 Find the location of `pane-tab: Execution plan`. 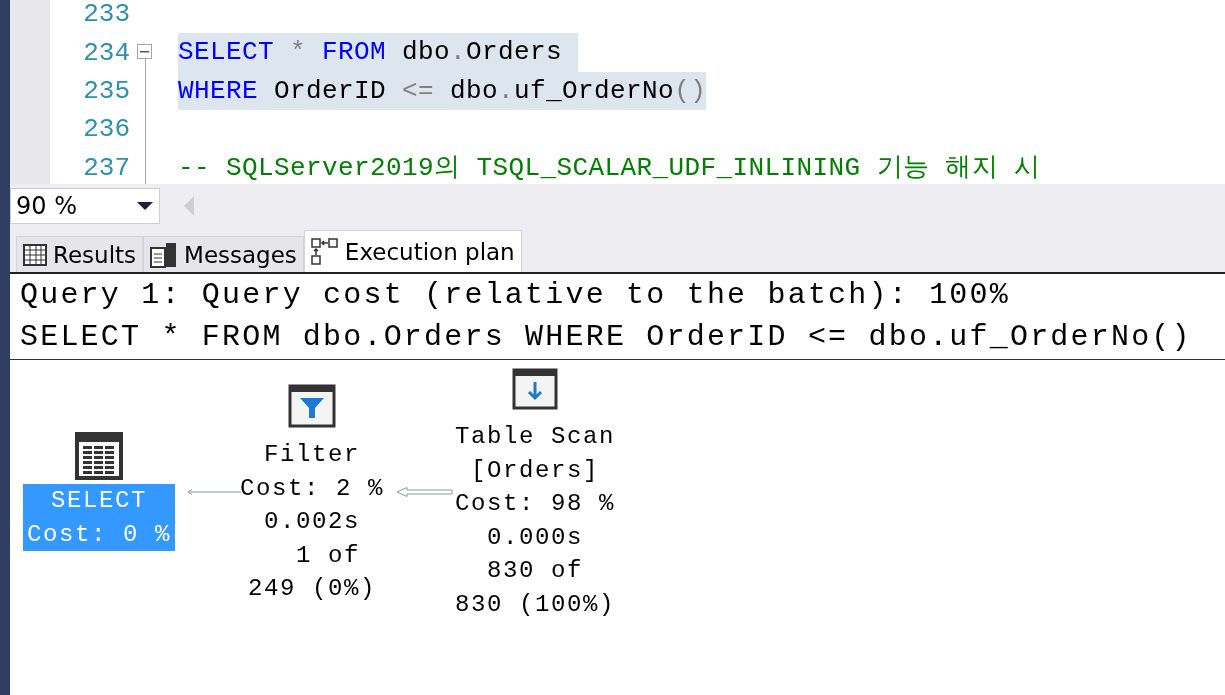

pane-tab: Execution plan is located at coordinates (412, 251).